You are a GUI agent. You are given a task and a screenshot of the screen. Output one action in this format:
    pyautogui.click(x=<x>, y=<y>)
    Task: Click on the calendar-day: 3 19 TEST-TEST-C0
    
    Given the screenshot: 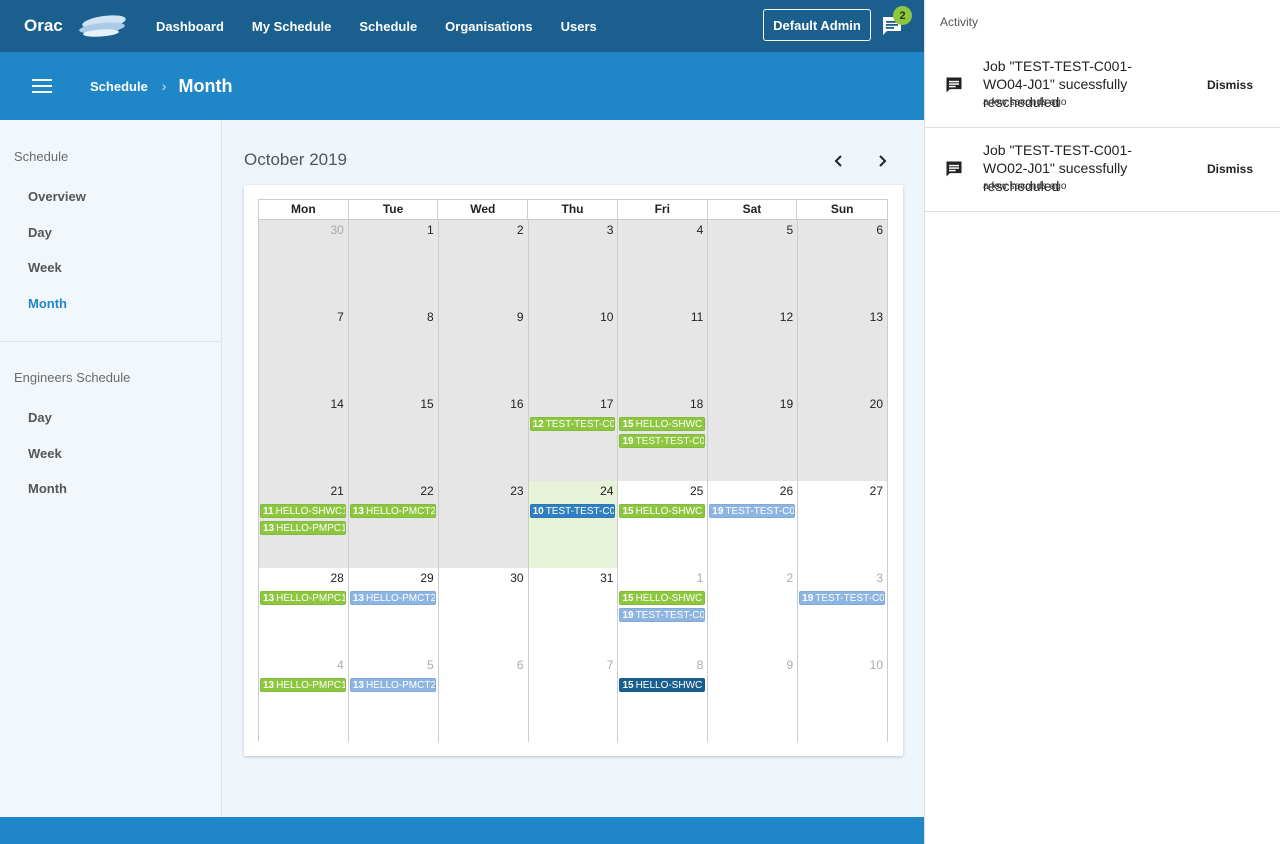 What is the action you would take?
    pyautogui.click(x=843, y=611)
    